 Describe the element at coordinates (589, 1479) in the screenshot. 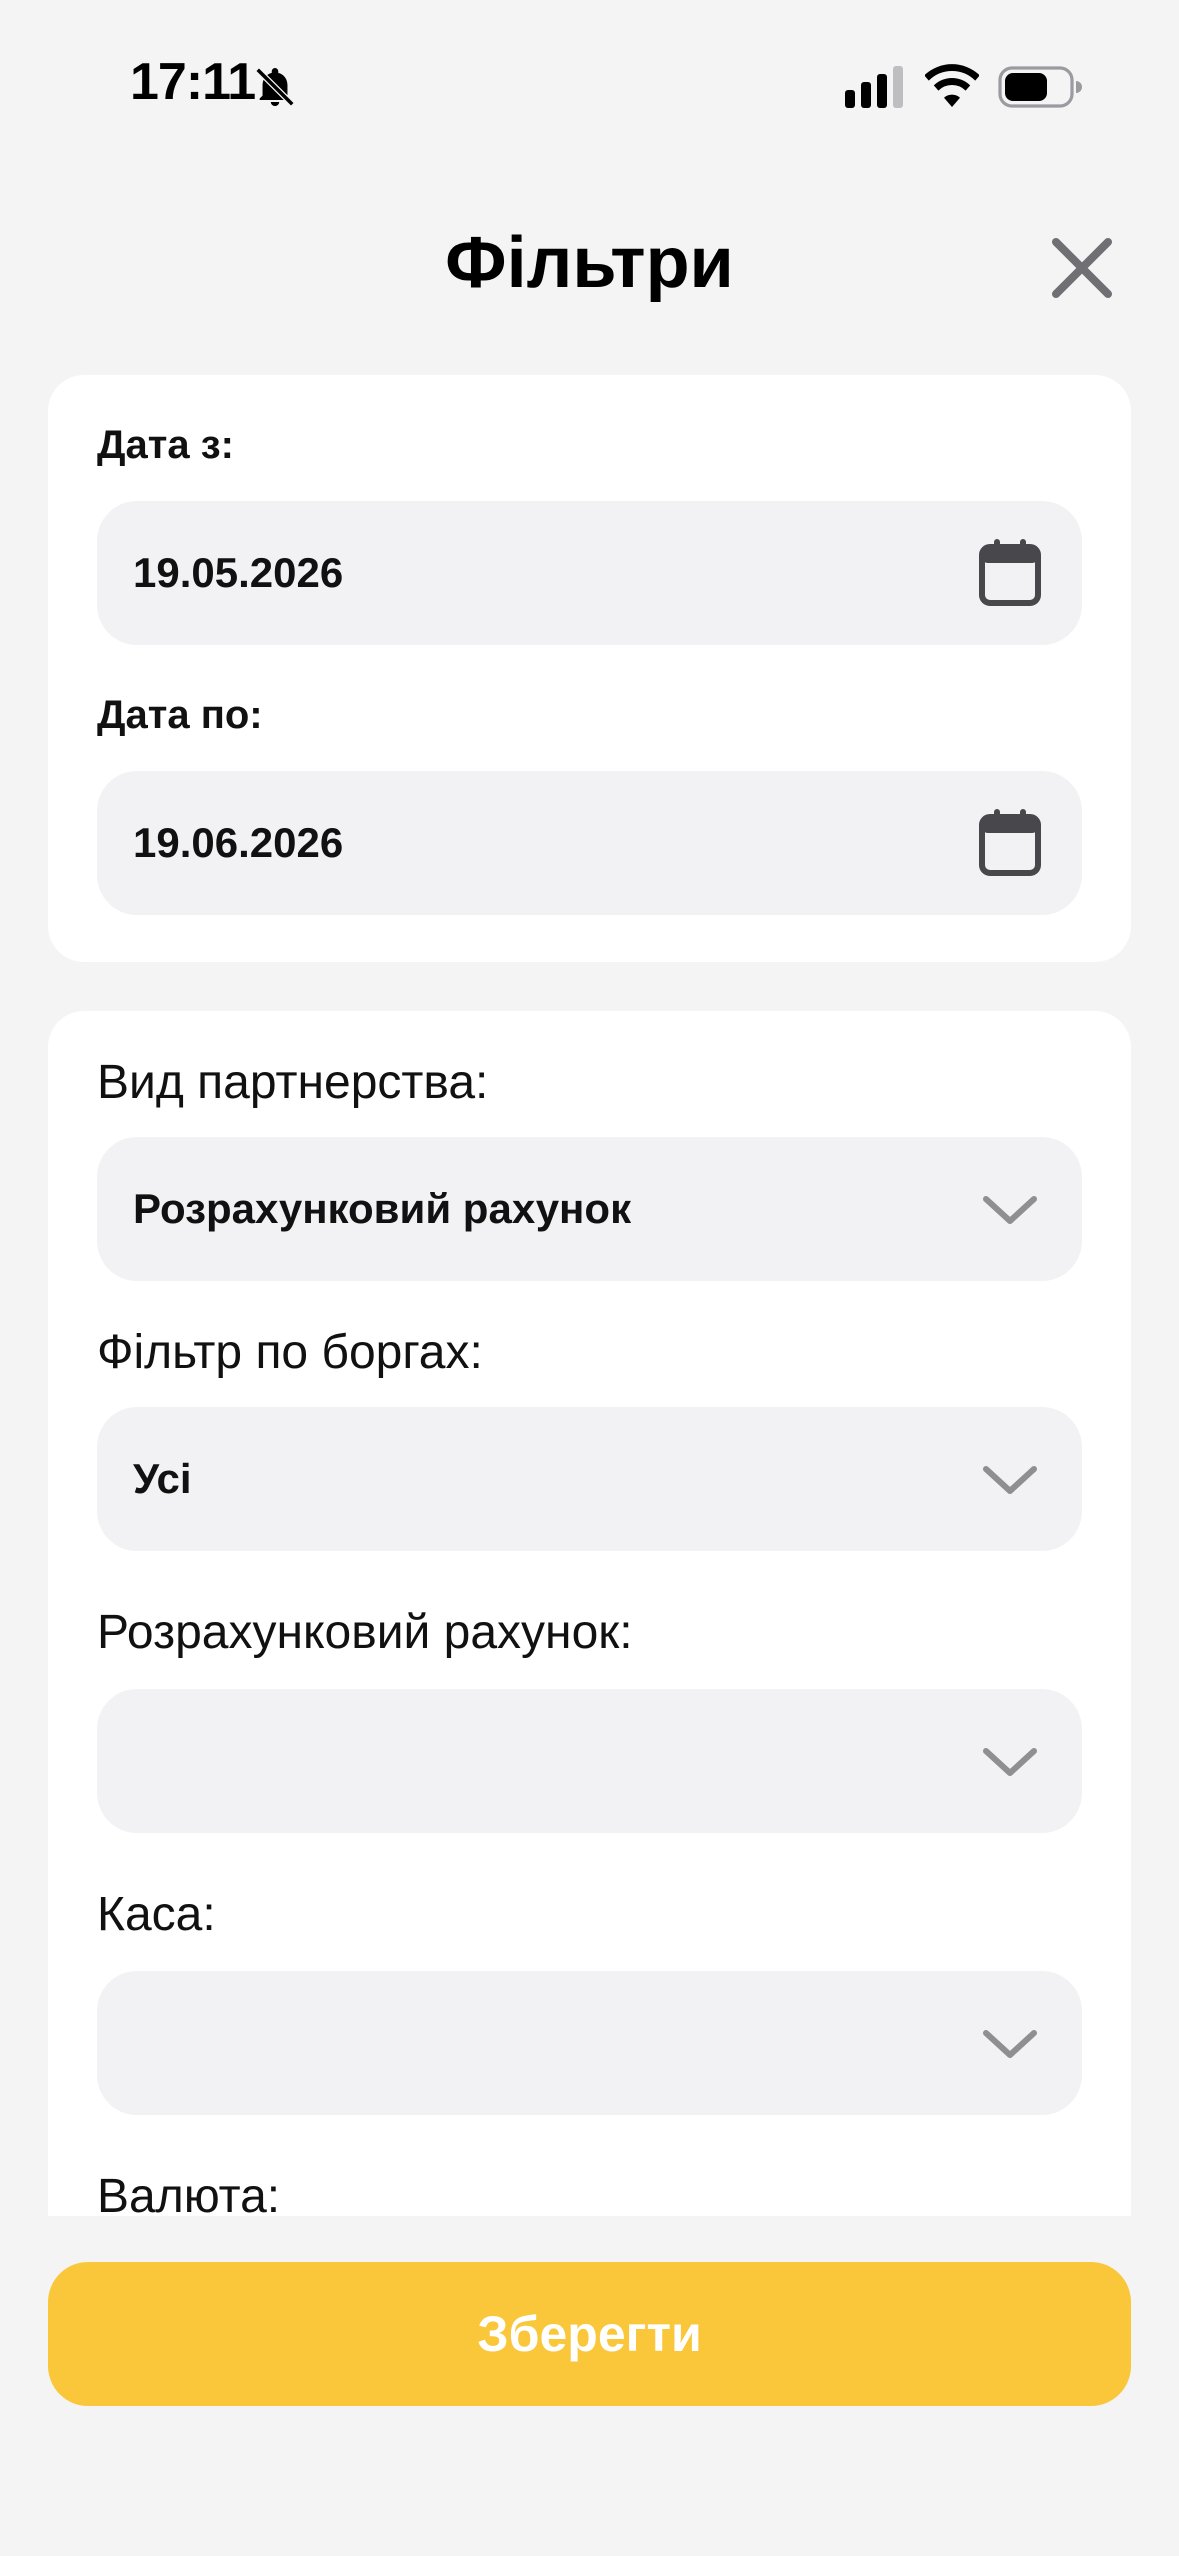

I see `debts-filter-select: Усі` at that location.